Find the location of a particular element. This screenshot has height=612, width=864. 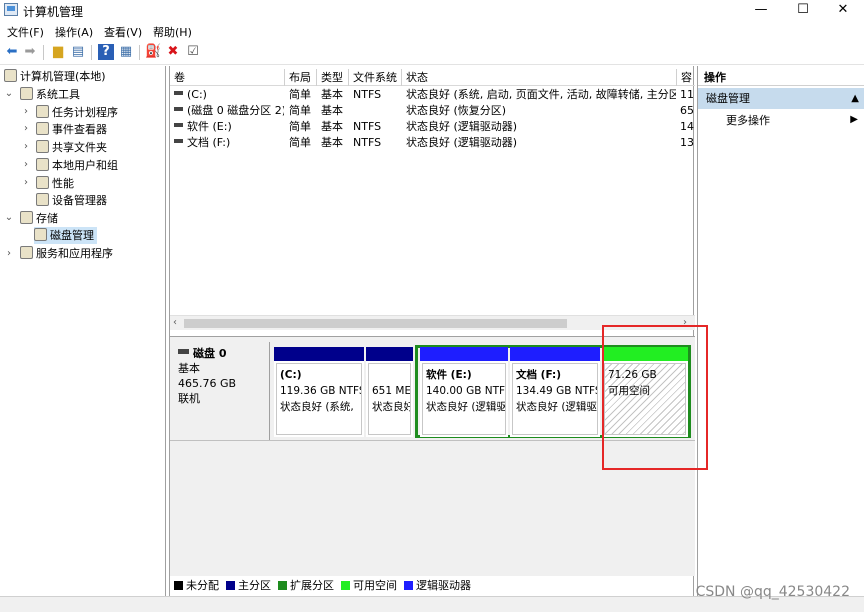

table-row: 文档 (F:) 简单 基本 NTFS 状态良好 (逻辑驱动器) 13 is located at coordinates (432, 143).